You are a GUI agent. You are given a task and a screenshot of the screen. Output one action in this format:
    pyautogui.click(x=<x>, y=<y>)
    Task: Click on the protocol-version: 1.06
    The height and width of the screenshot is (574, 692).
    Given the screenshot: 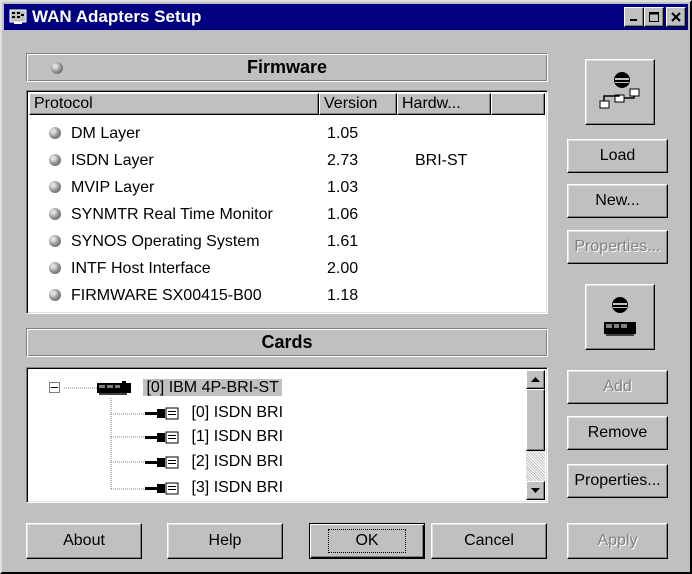 What is the action you would take?
    pyautogui.click(x=343, y=214)
    